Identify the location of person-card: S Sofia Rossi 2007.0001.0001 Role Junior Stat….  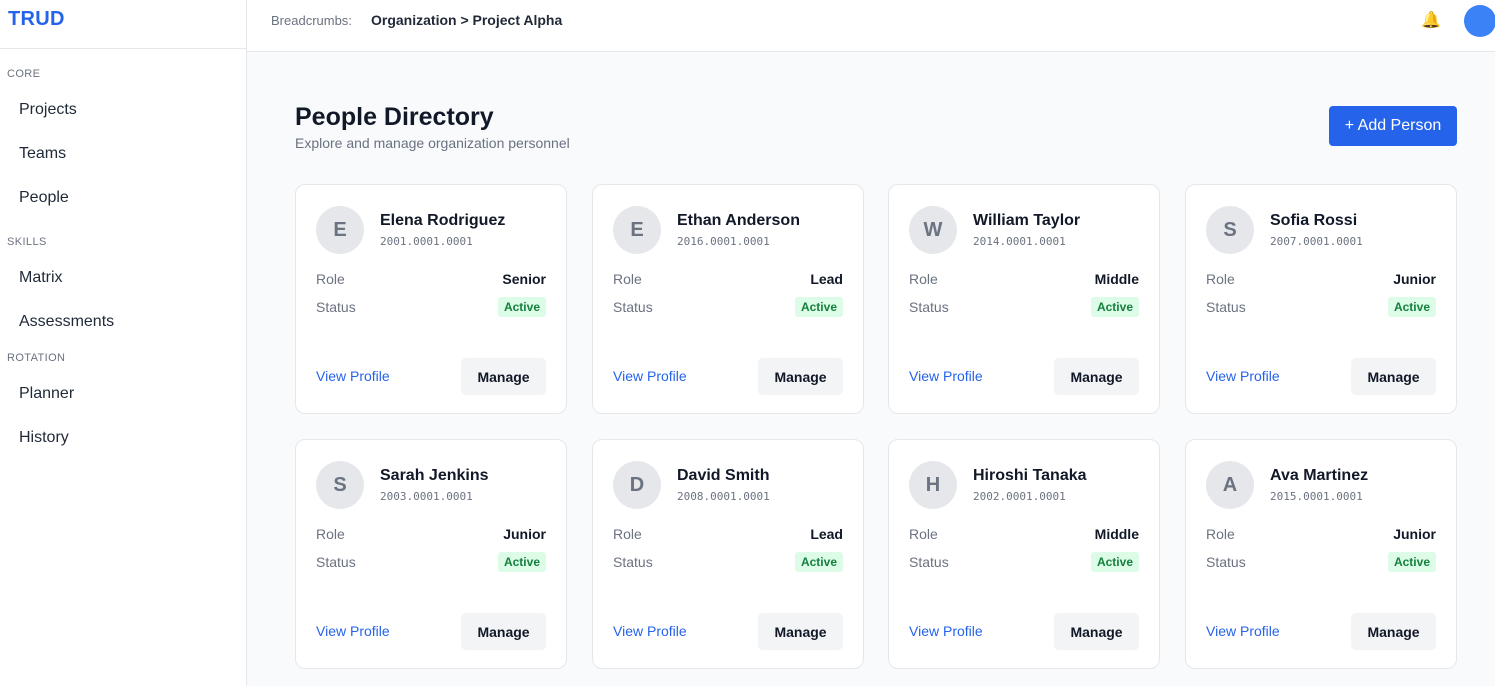
(1321, 299).